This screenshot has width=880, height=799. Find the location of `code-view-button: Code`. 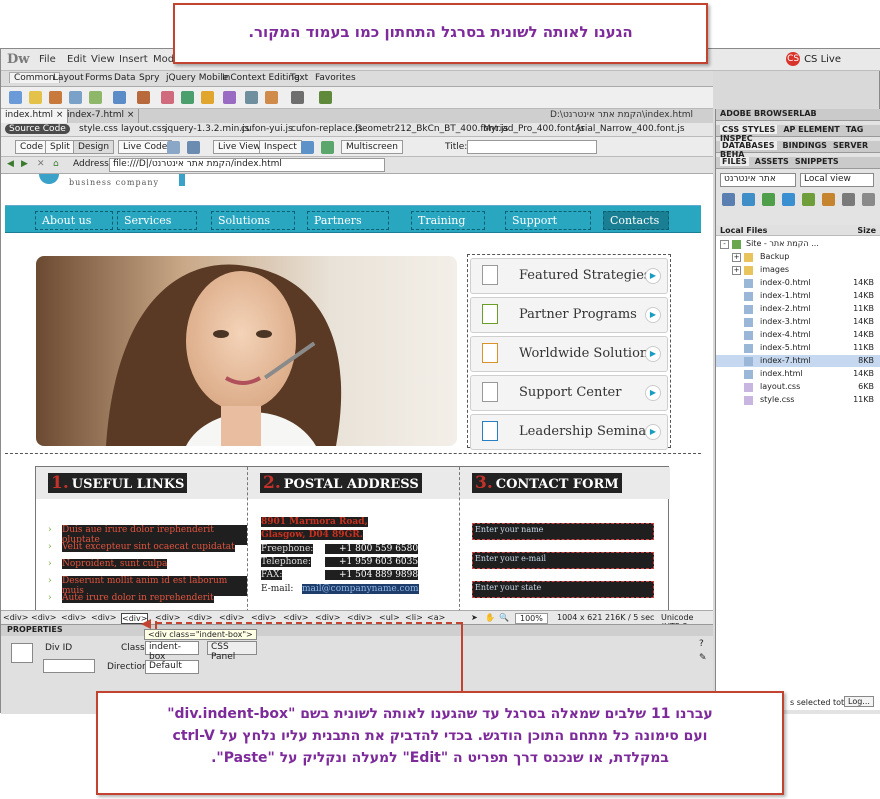

code-view-button: Code is located at coordinates (32, 147).